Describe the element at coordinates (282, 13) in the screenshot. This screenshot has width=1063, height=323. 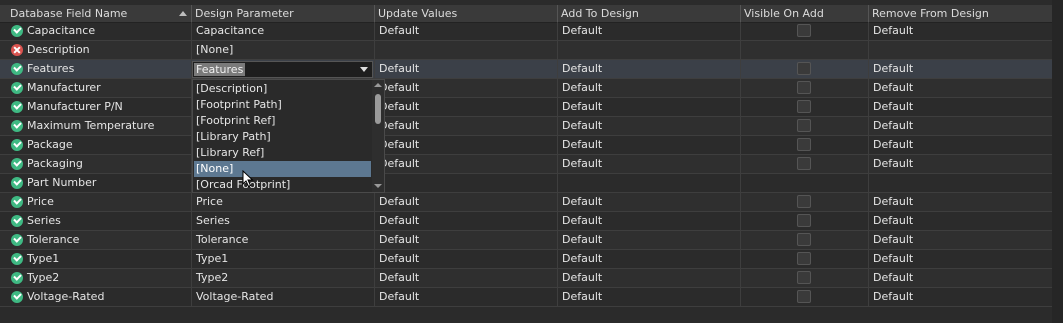
I see `col-header-design-parameter: Design Parameter` at that location.